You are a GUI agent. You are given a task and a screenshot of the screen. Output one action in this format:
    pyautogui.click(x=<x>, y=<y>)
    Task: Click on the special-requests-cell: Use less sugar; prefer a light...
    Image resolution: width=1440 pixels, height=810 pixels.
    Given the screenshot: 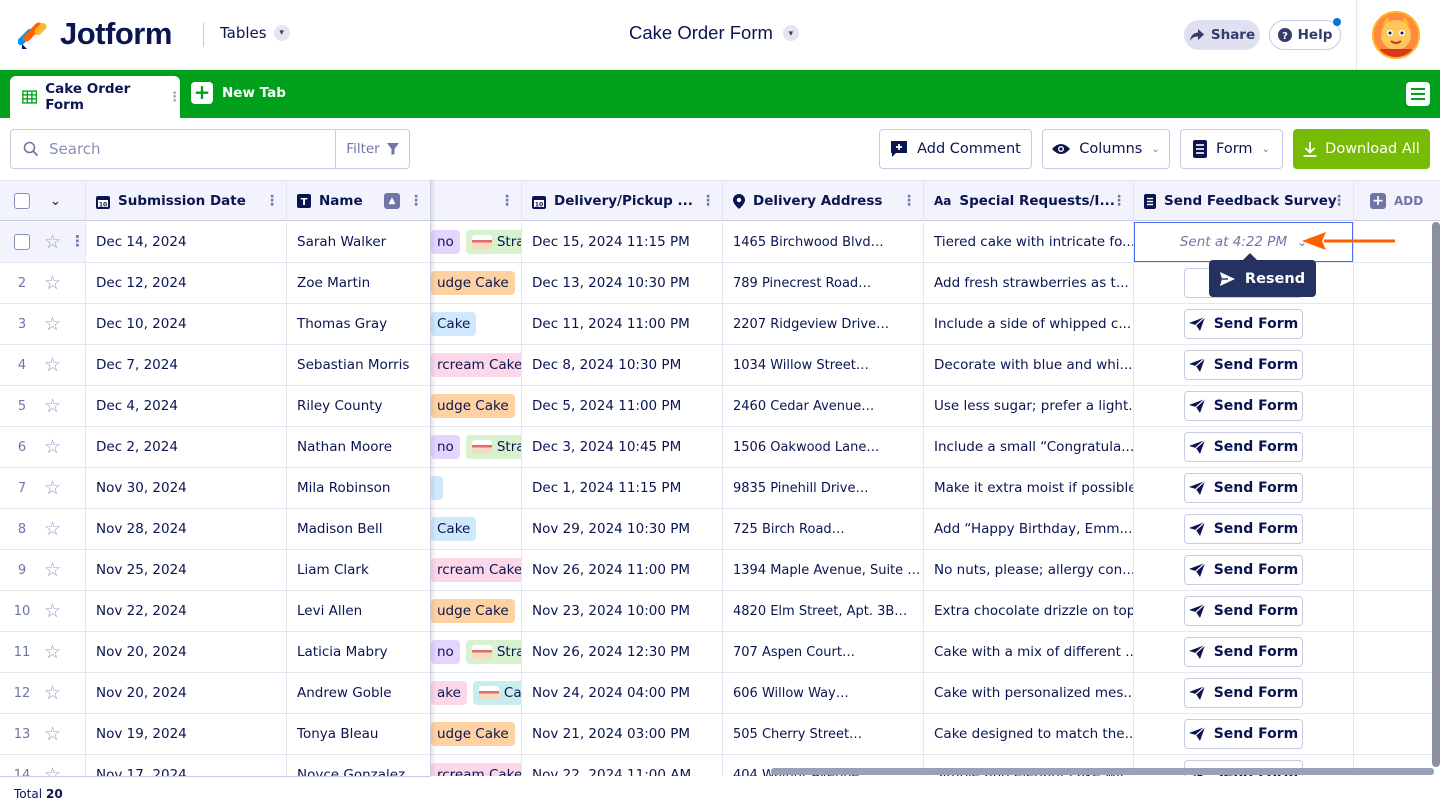 What is the action you would take?
    pyautogui.click(x=1029, y=406)
    